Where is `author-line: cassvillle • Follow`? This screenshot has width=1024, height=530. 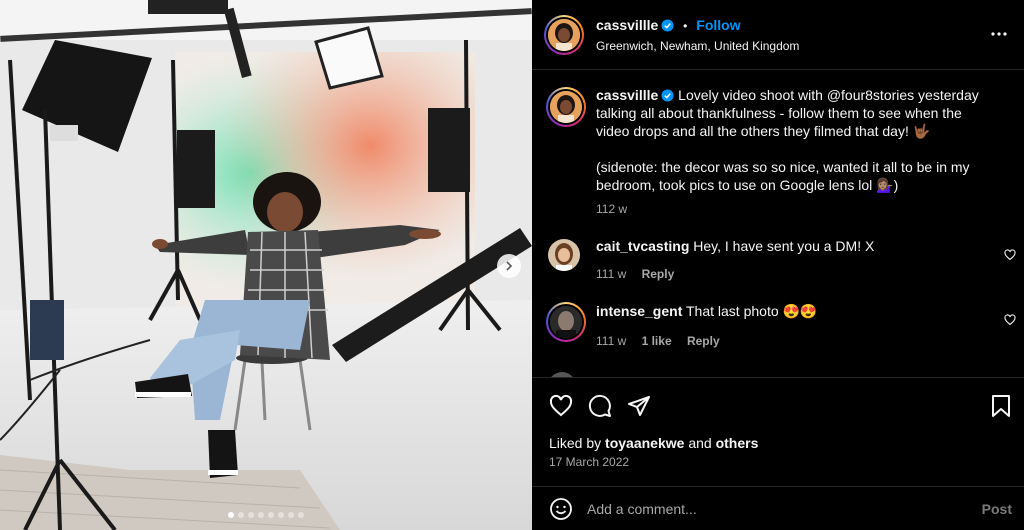 author-line: cassvillle • Follow is located at coordinates (668, 25).